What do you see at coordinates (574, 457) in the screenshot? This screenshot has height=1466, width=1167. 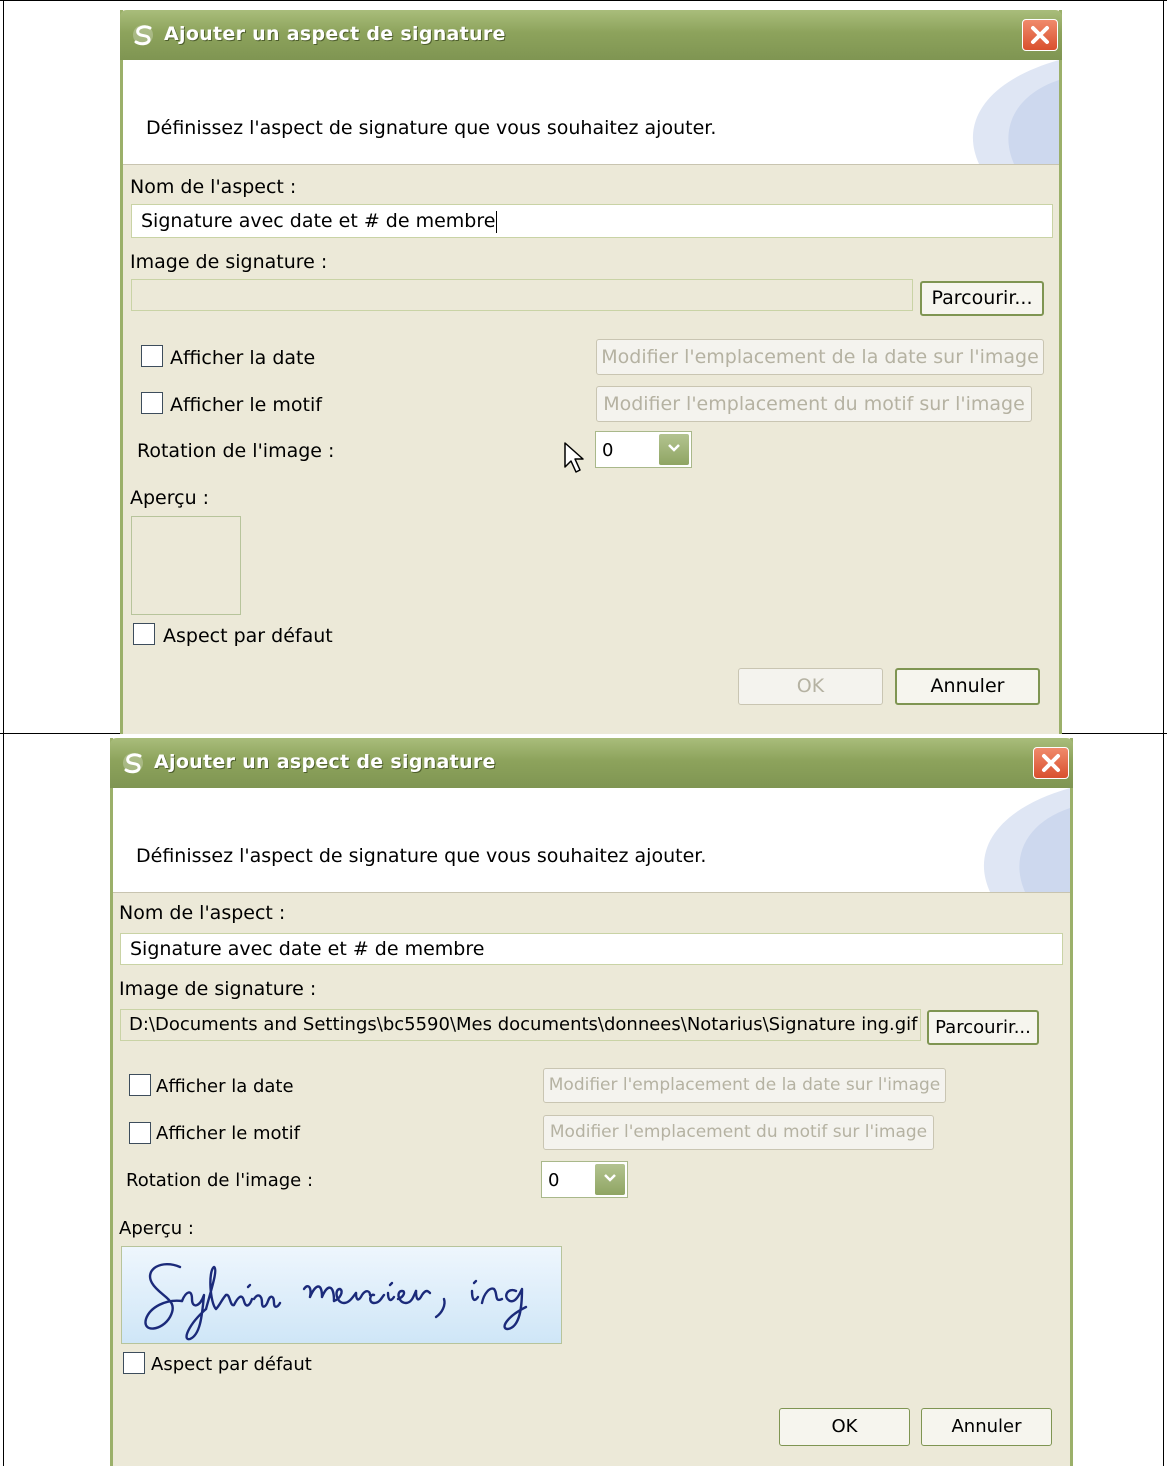 I see `mouse-cursor-icon` at bounding box center [574, 457].